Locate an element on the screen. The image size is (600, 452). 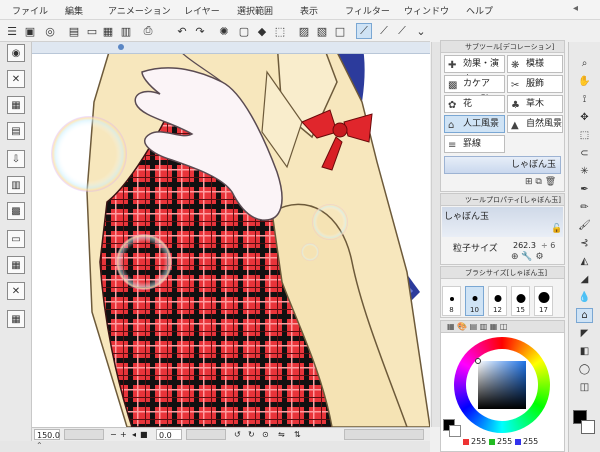
hand-icon: ✋ is located at coordinates (584, 81).